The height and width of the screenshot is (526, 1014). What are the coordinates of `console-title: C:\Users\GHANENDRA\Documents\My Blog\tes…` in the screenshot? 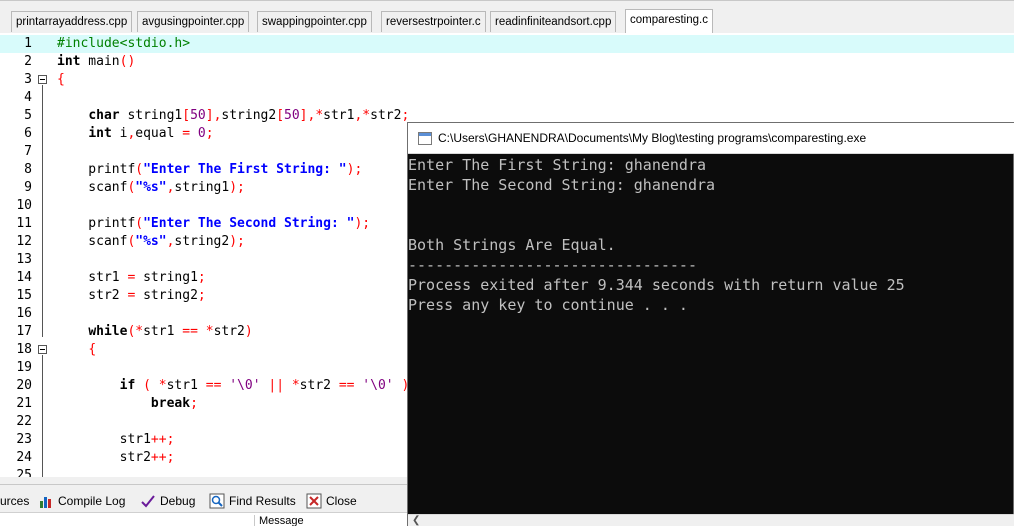 It's located at (652, 138).